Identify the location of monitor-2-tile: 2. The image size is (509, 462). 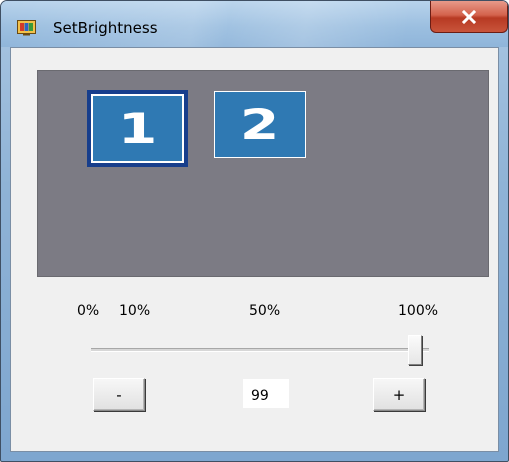
(260, 124).